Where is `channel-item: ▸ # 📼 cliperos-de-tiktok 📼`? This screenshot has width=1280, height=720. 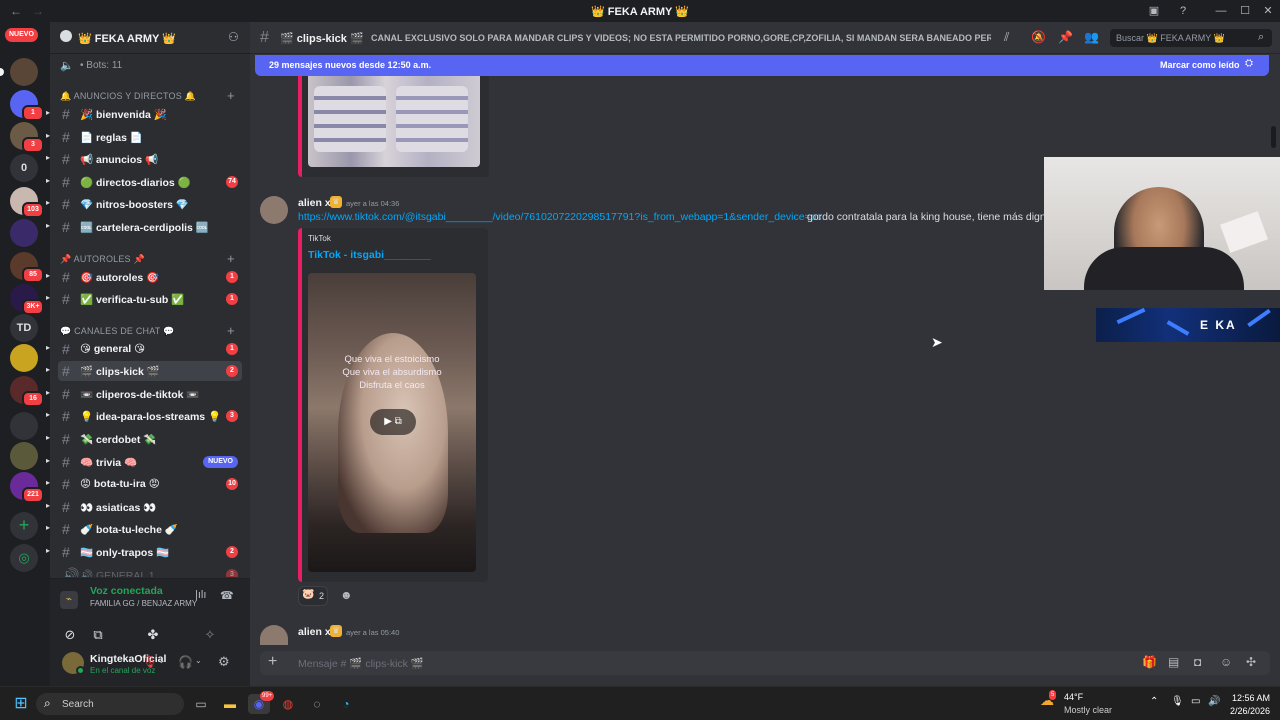
channel-item: ▸ # 📼 cliperos-de-tiktok 📼 is located at coordinates (144, 394).